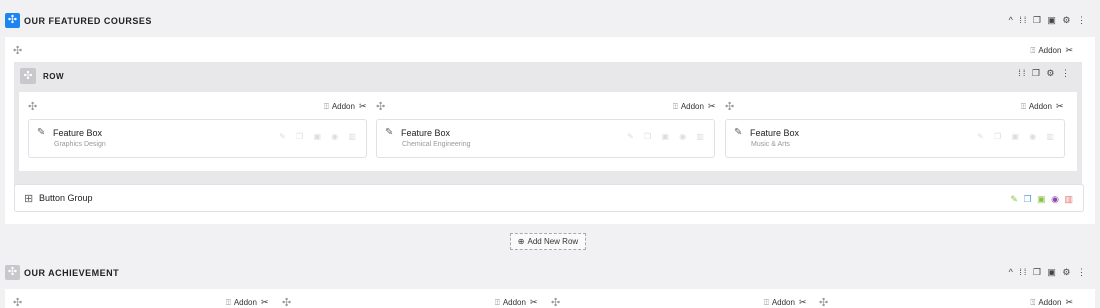 Image resolution: width=1100 pixels, height=308 pixels. What do you see at coordinates (197, 138) in the screenshot?
I see `feature-box-addon: ✎ Feature Box Graphics Design ✎ ❐ ▣ ◉ ▥` at bounding box center [197, 138].